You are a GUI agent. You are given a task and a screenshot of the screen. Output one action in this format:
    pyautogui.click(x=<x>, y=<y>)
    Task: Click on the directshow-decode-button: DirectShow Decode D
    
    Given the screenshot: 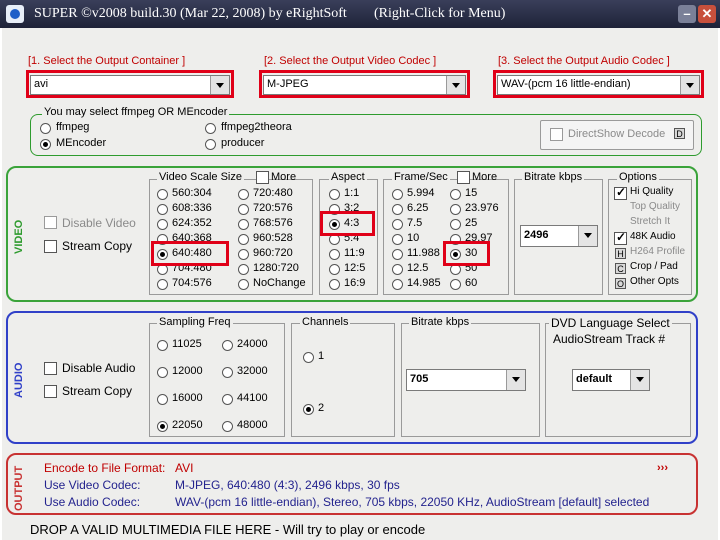 What is the action you would take?
    pyautogui.click(x=617, y=135)
    